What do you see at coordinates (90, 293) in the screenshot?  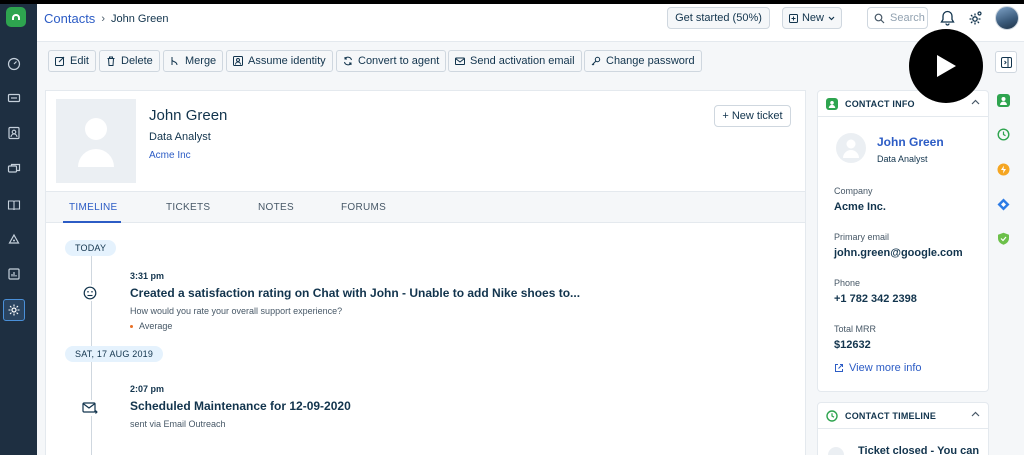 I see `smiley-icon` at bounding box center [90, 293].